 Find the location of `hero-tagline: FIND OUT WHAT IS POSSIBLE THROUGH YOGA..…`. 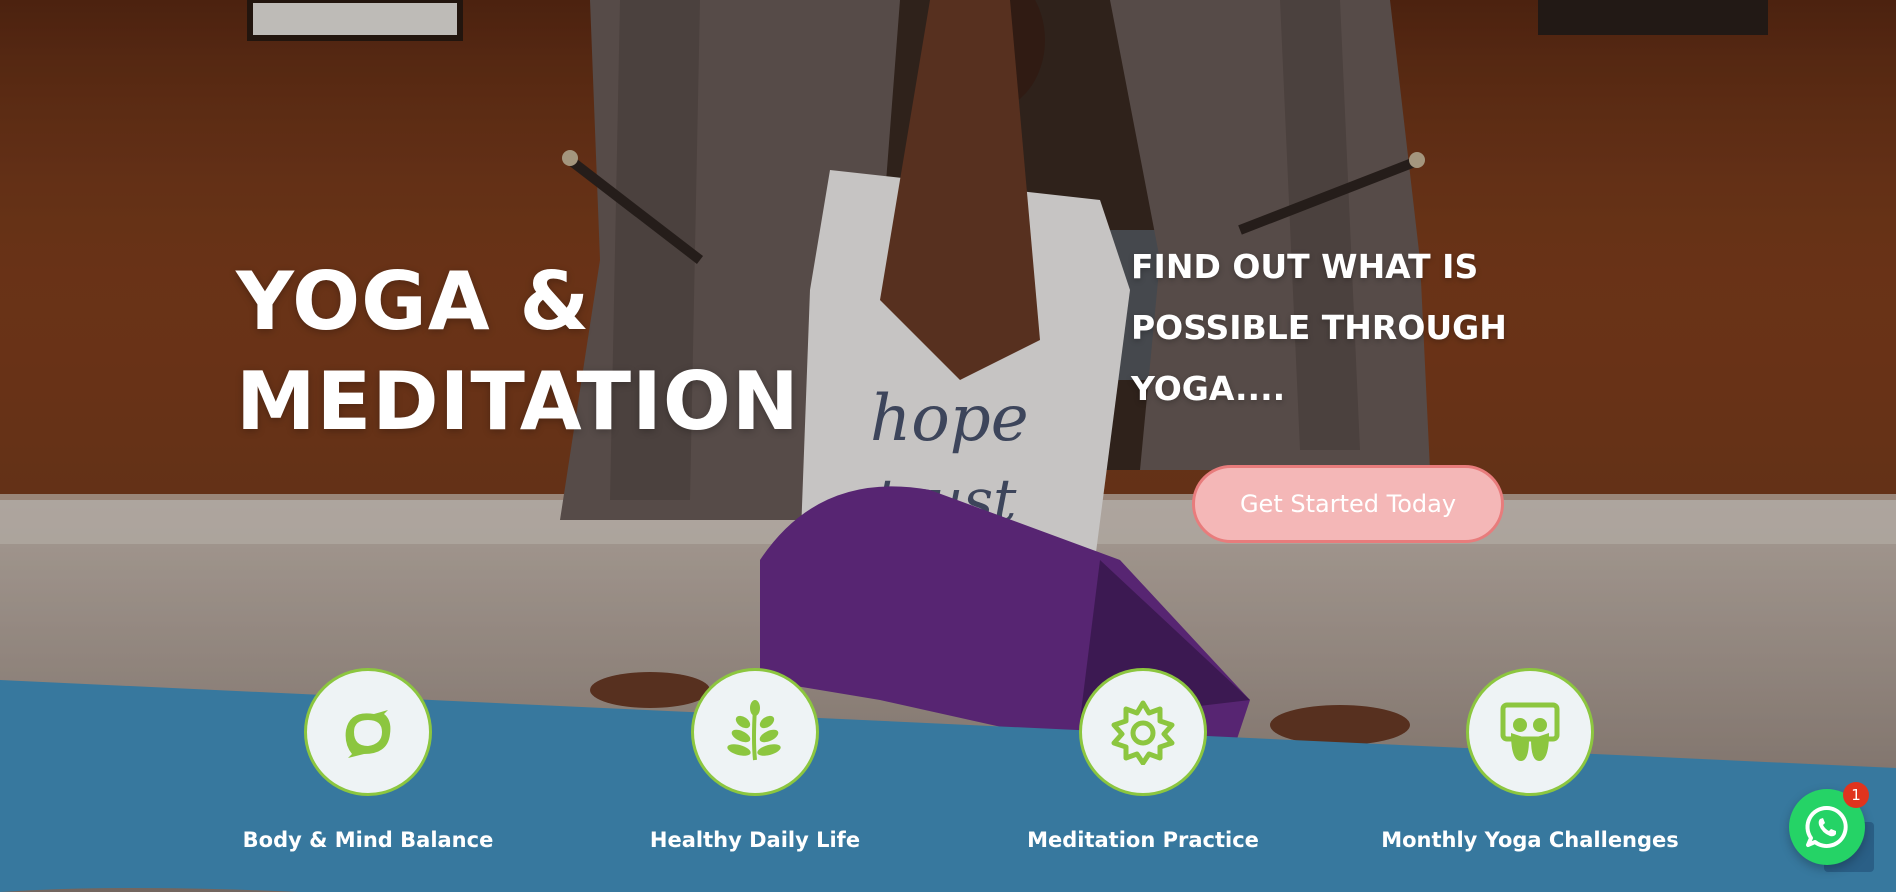

hero-tagline: FIND OUT WHAT IS POSSIBLE THROUGH YOGA..… is located at coordinates (1341, 327).